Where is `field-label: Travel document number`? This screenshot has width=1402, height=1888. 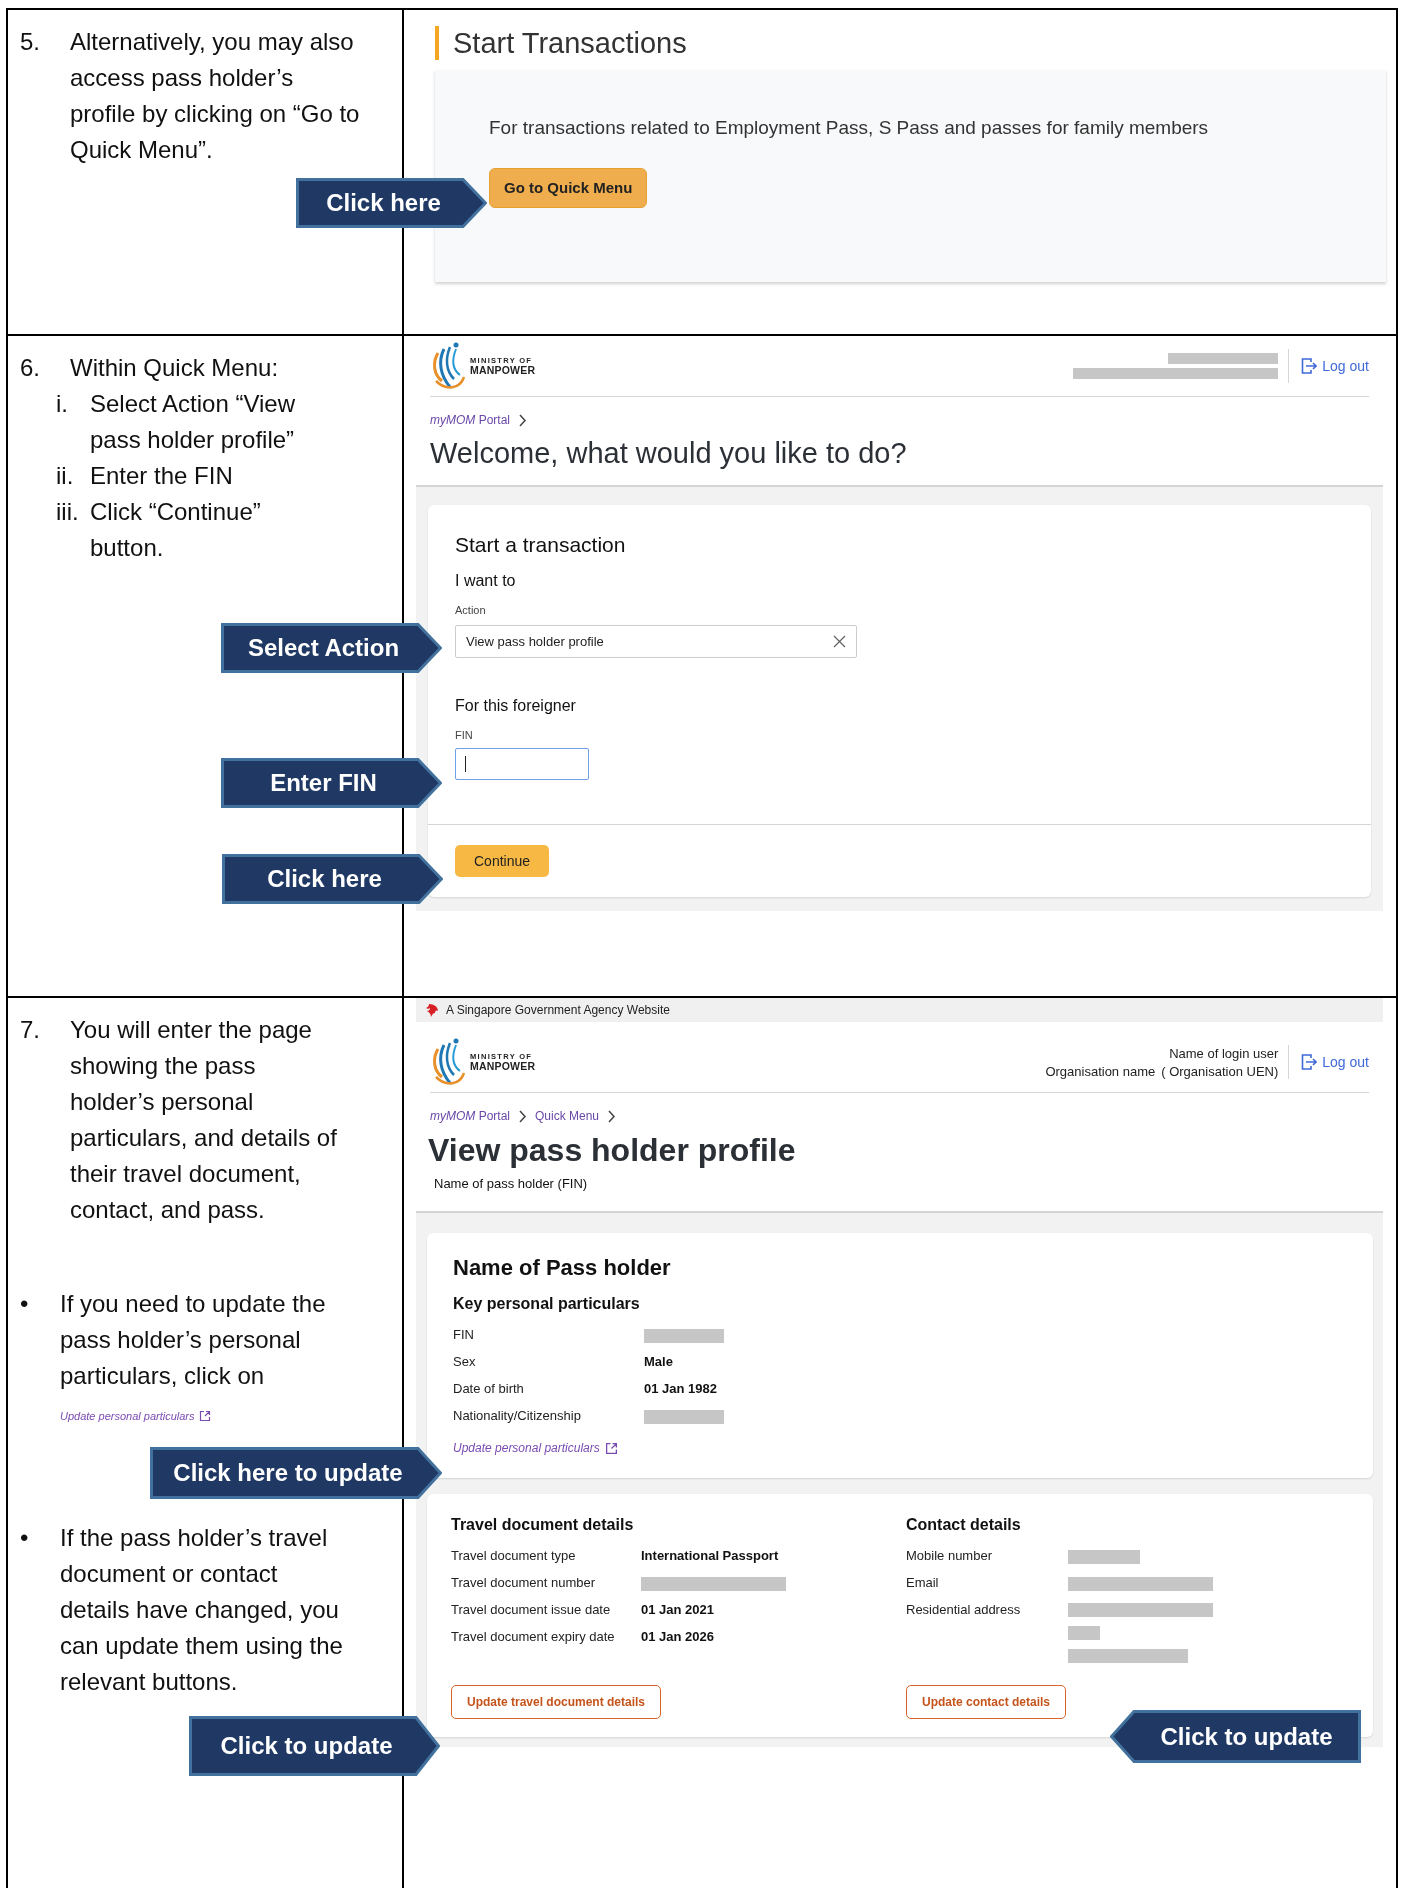 field-label: Travel document number is located at coordinates (524, 1583).